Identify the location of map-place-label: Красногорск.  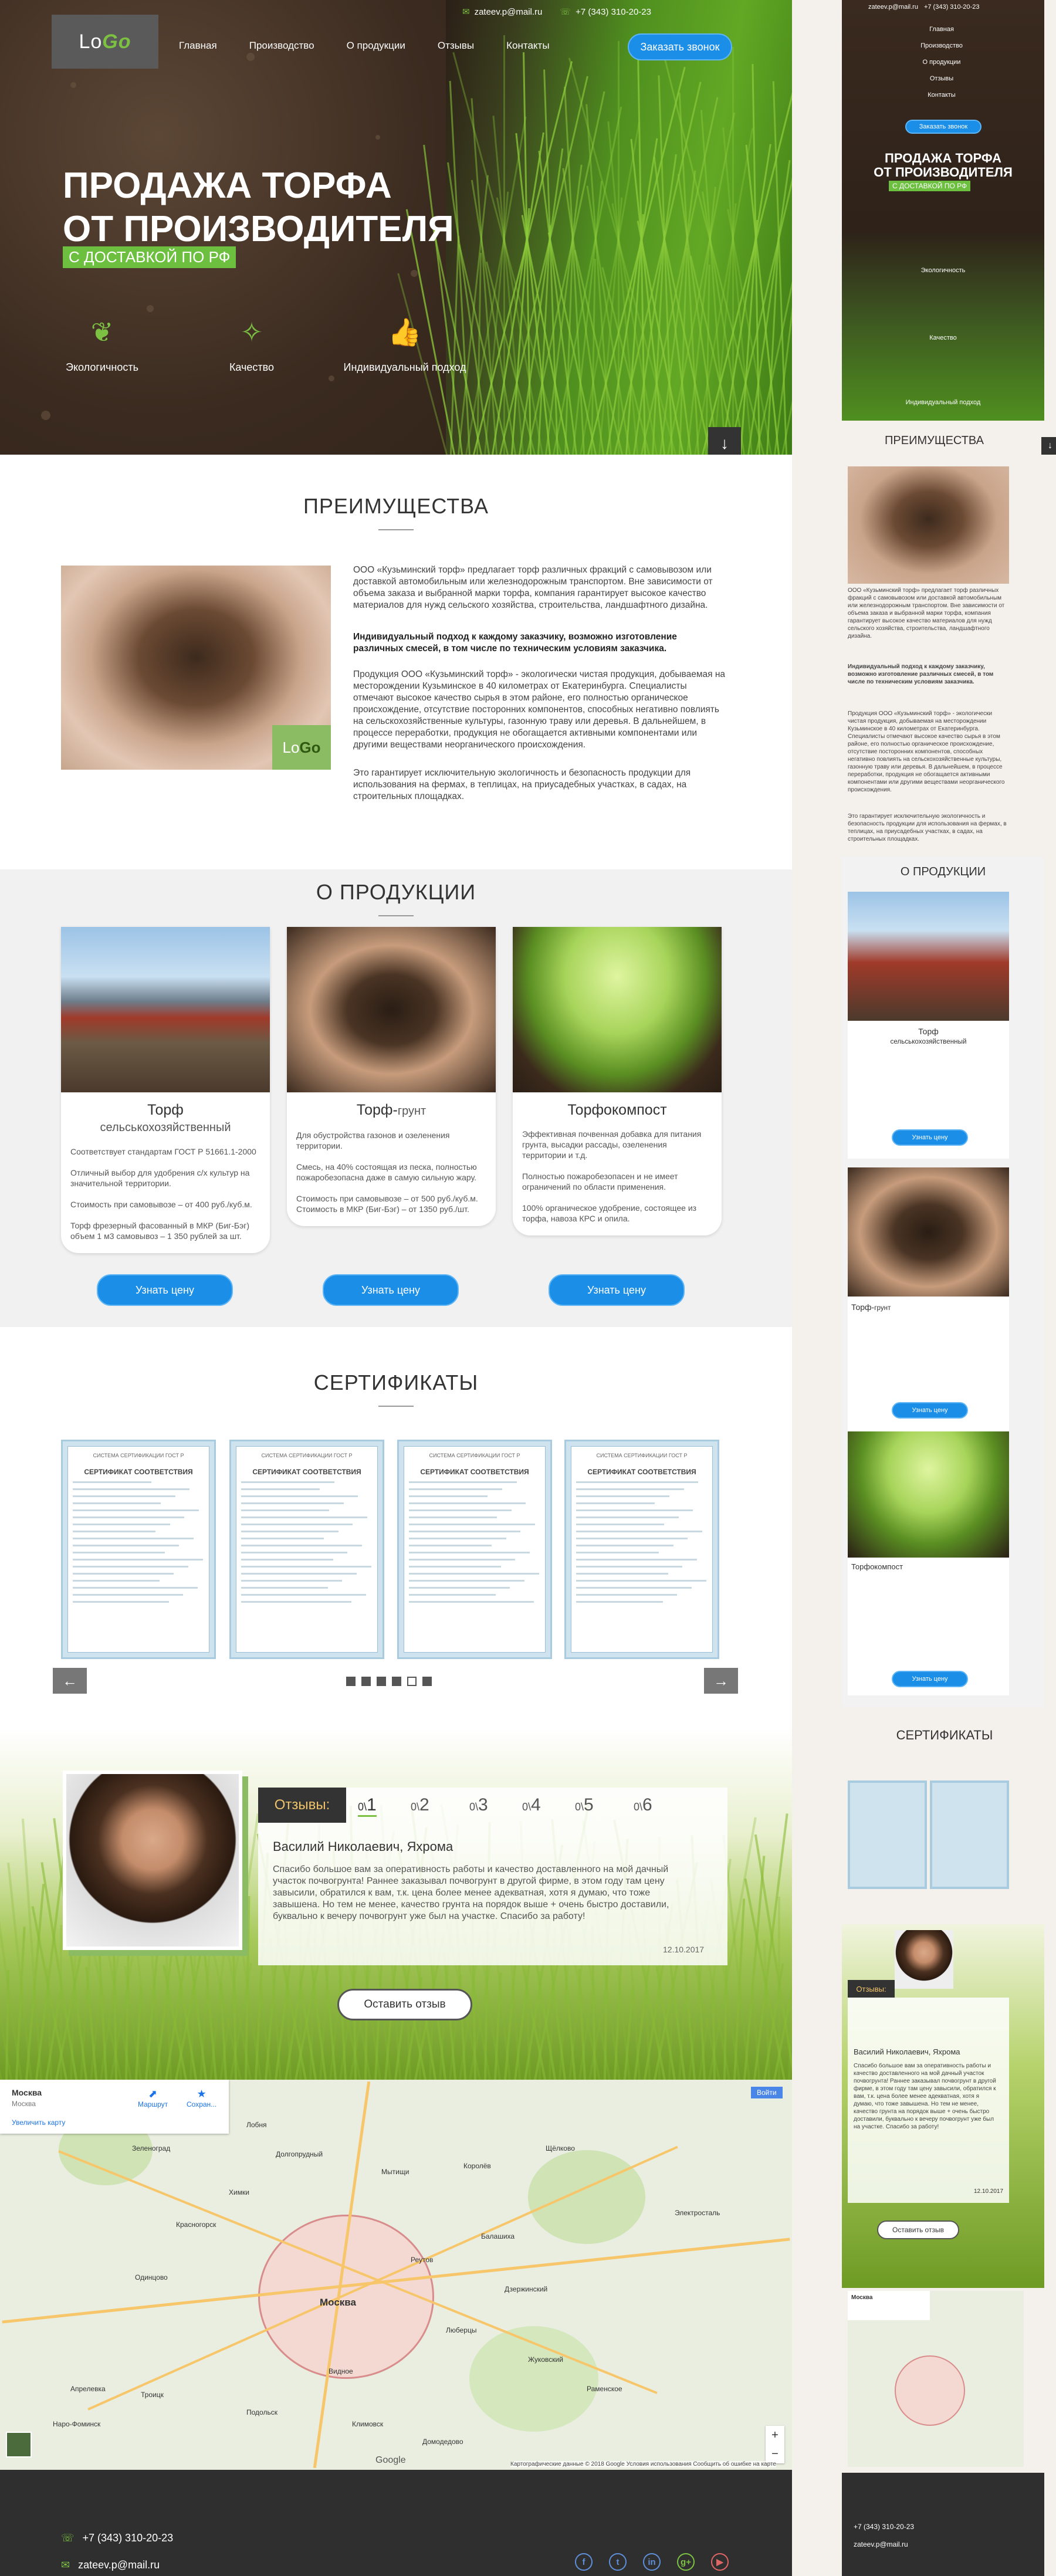
(196, 2224).